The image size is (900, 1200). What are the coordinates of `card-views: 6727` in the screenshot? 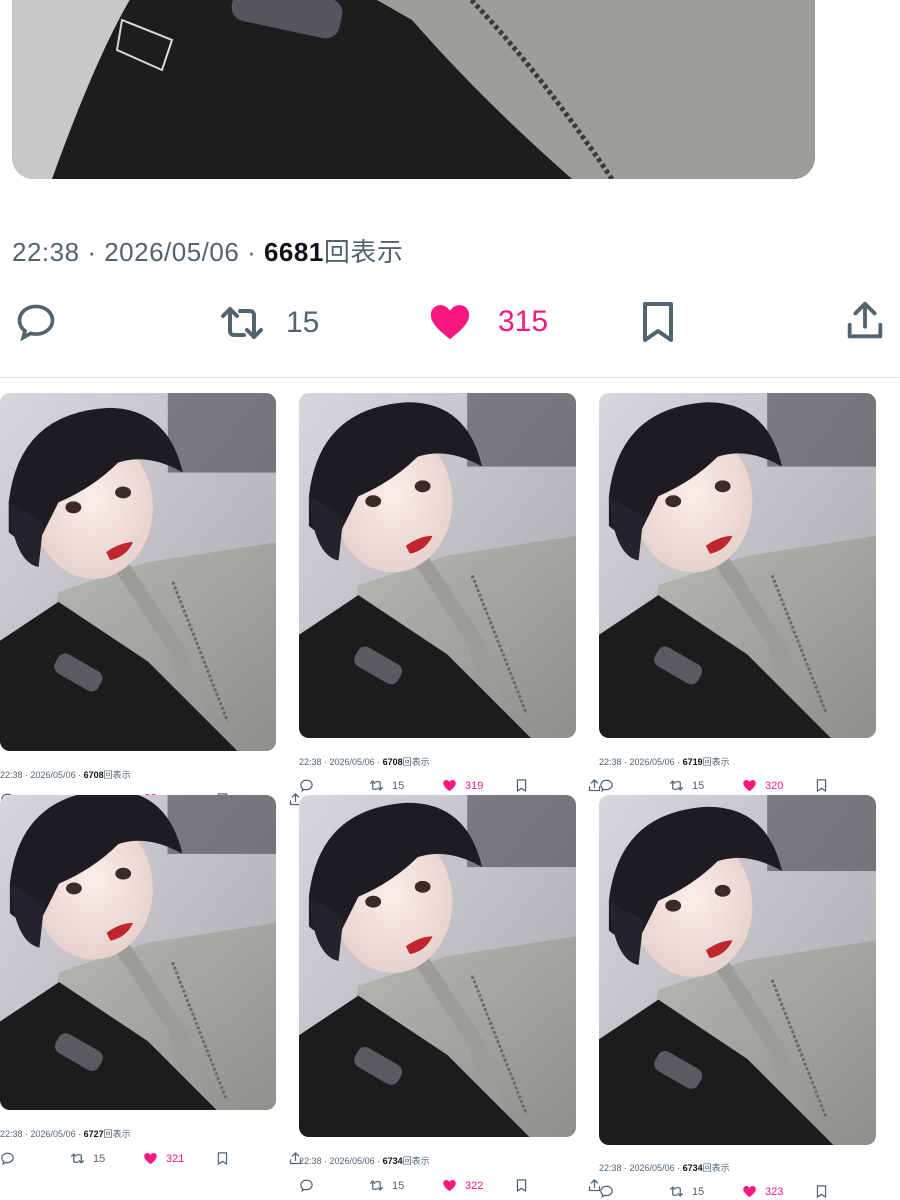 It's located at (93, 1134).